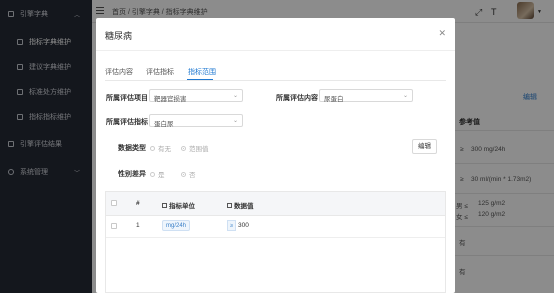 This screenshot has width=554, height=293. Describe the element at coordinates (132, 174) in the screenshot. I see `gender-label: 性别差异` at that location.